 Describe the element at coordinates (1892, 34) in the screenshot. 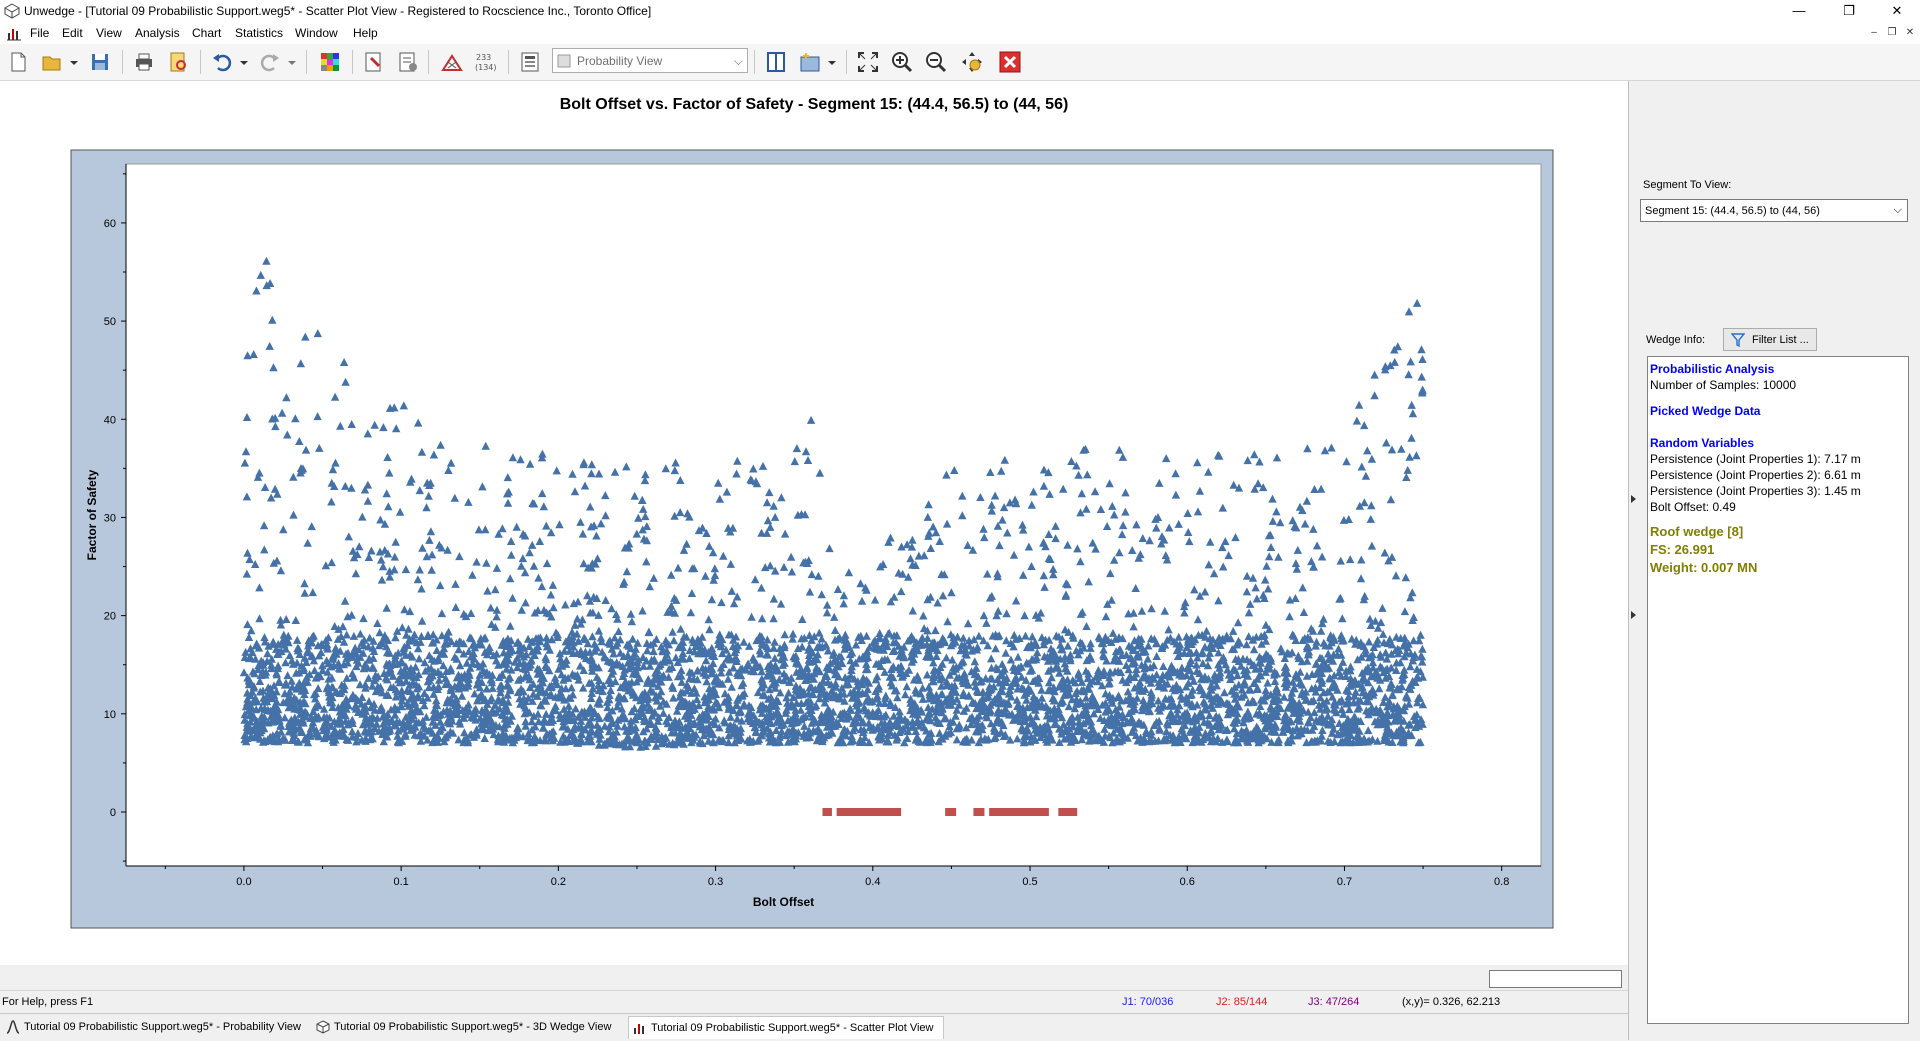

I see `mdi-restore-button: ❐` at that location.